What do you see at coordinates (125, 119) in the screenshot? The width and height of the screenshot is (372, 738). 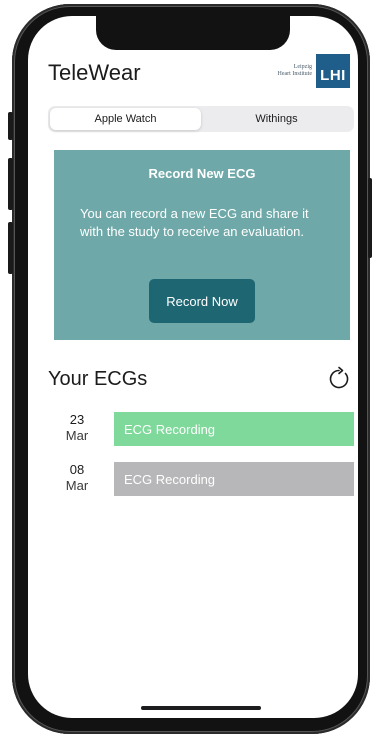 I see `tab-apple-watch: Apple Watch` at bounding box center [125, 119].